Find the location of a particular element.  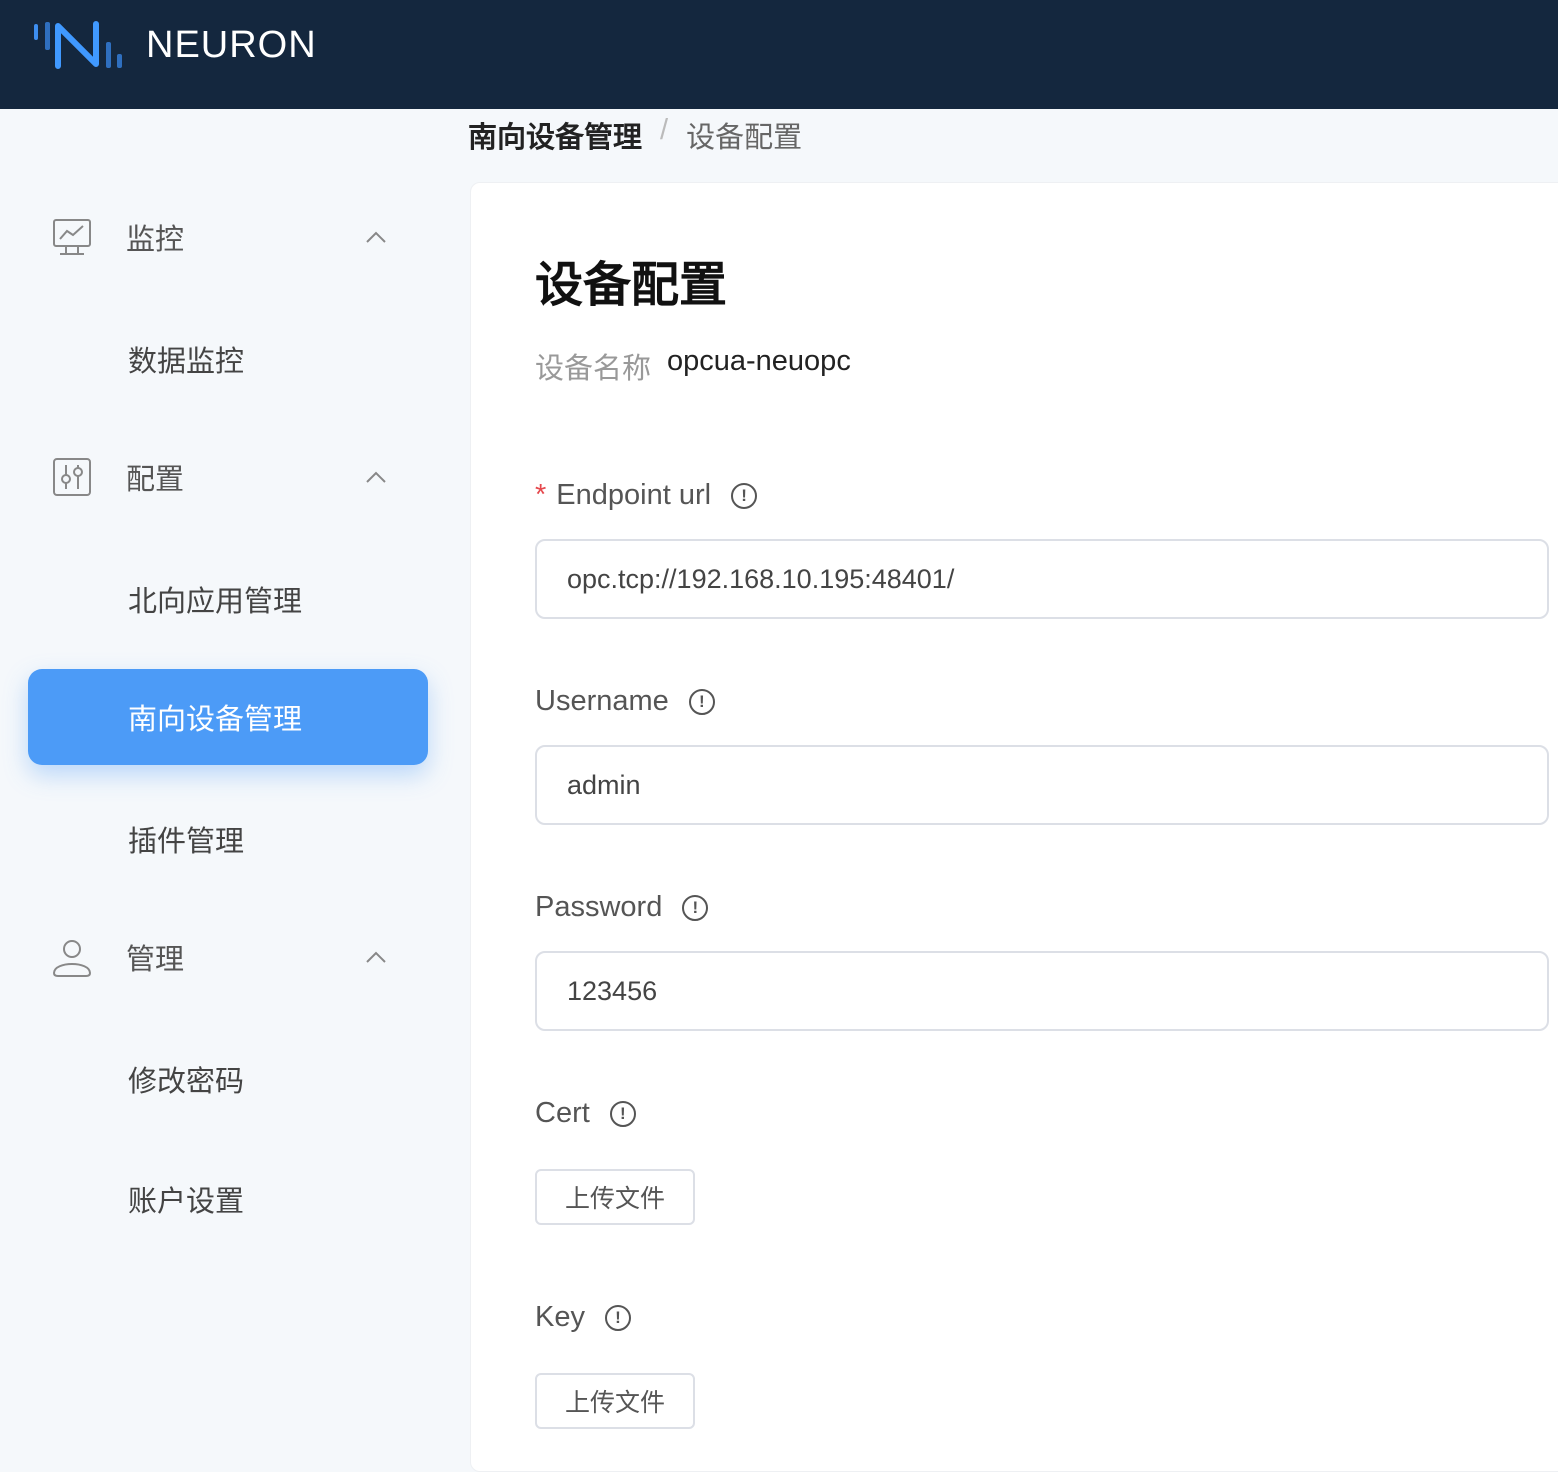

key-label: Key! is located at coordinates (583, 1317).